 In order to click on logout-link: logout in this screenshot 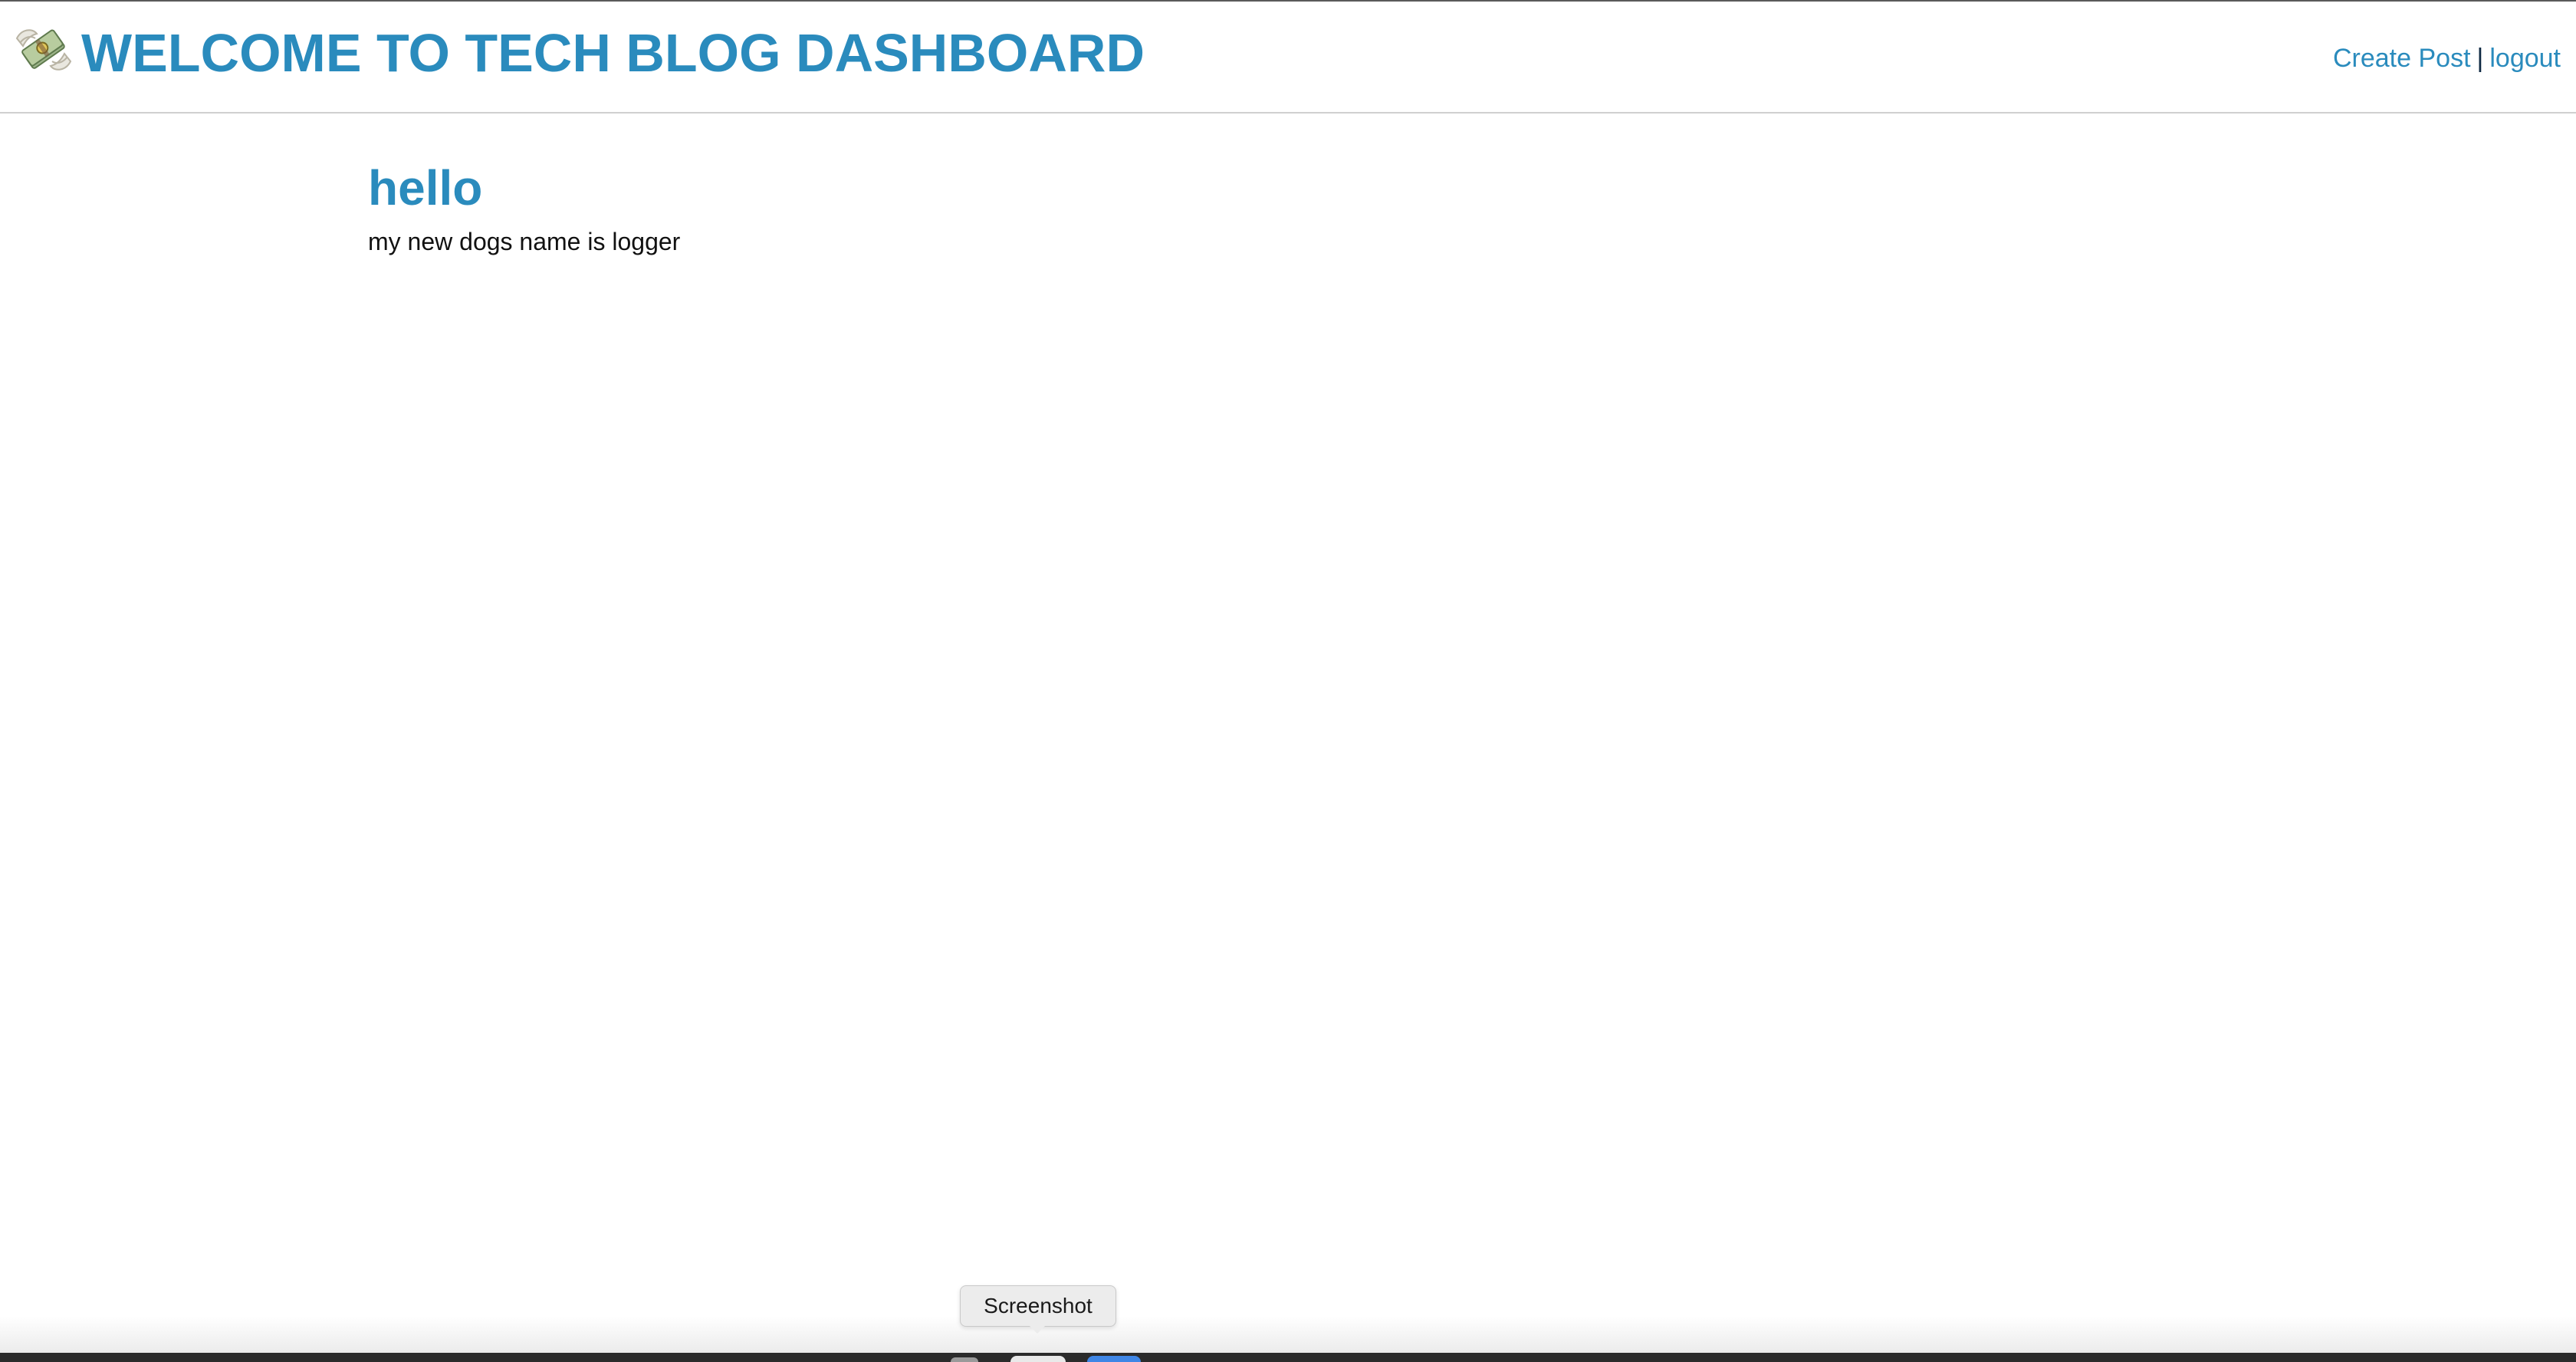, I will do `click(2525, 58)`.